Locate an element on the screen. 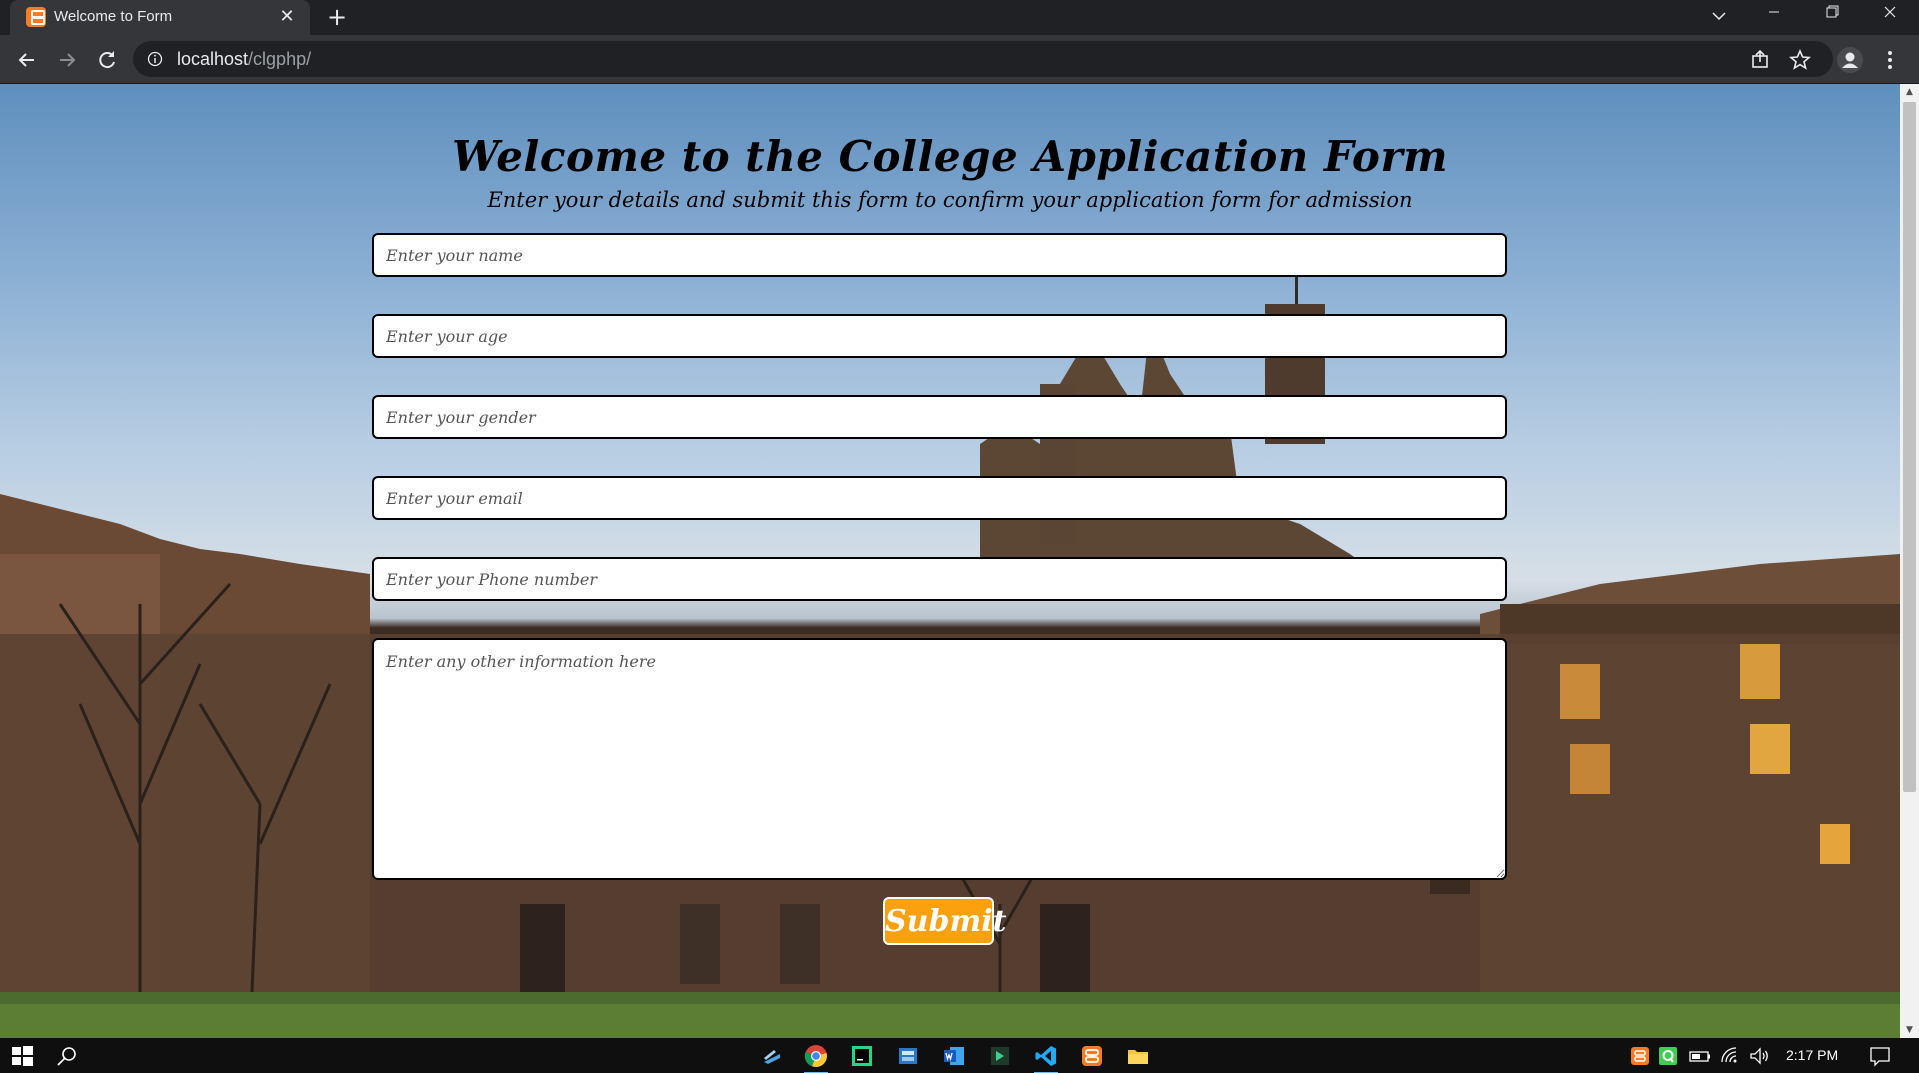 This screenshot has height=1073, width=1919. chrome-icon is located at coordinates (816, 1058).